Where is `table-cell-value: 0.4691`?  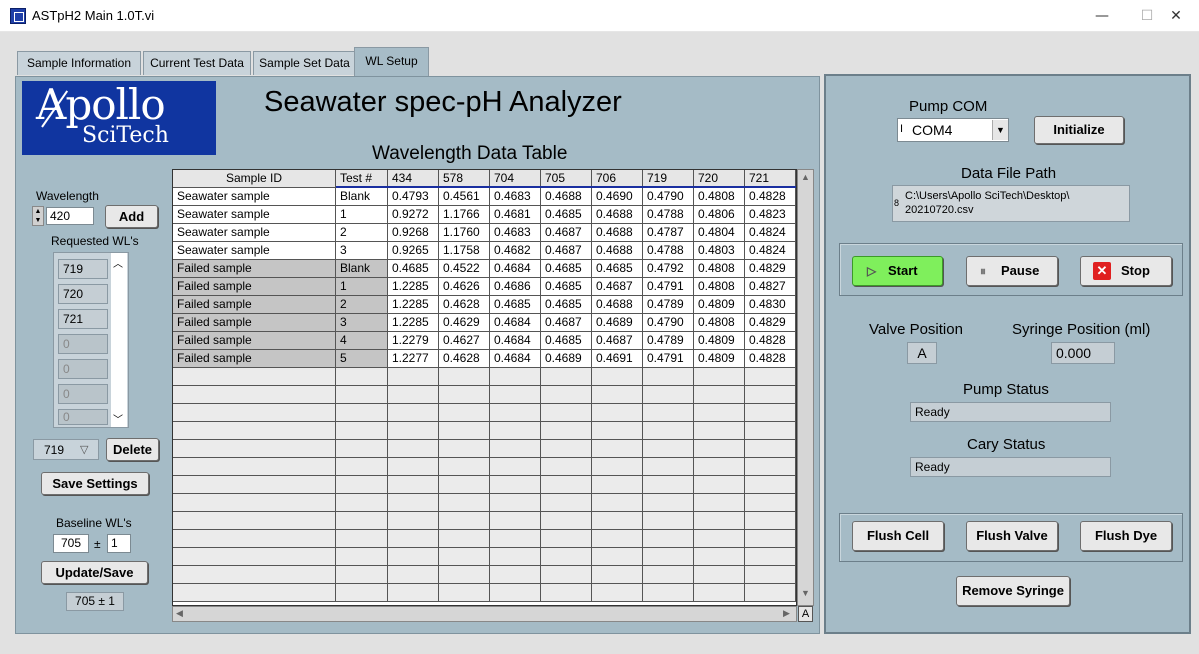 table-cell-value: 0.4691 is located at coordinates (617, 359).